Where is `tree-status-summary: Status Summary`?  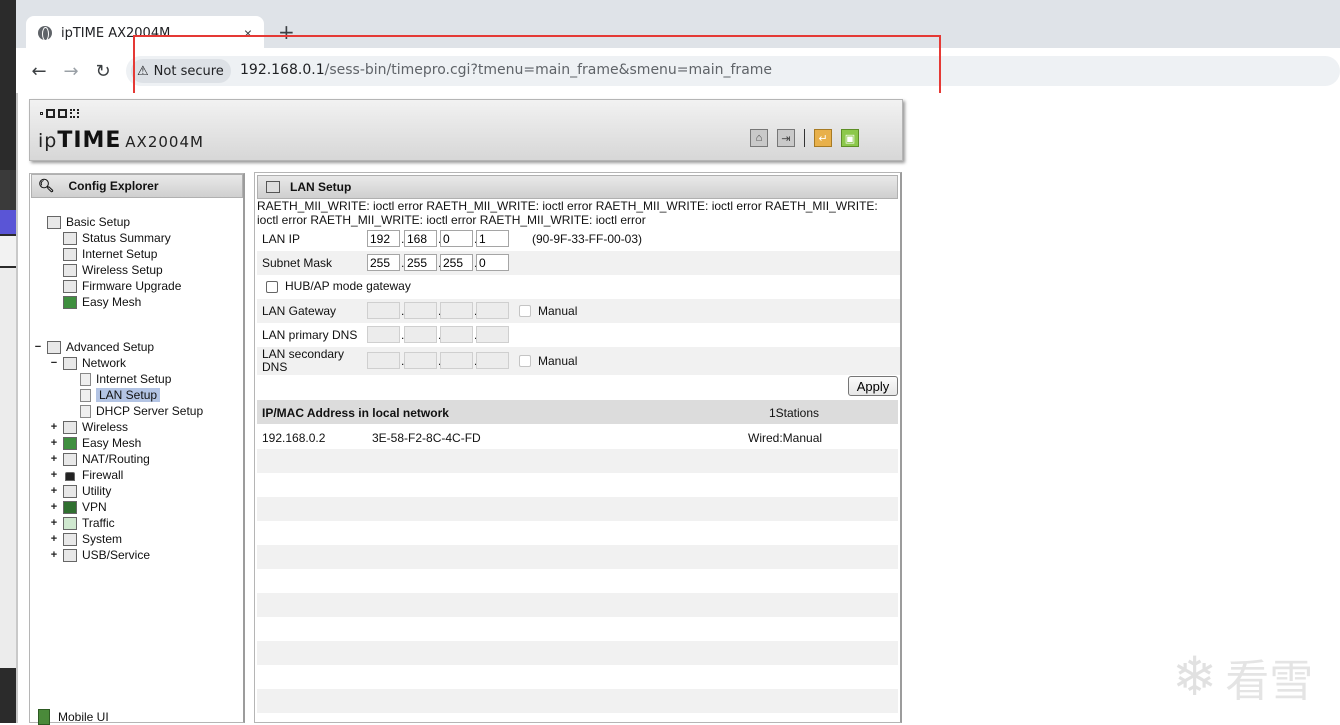 tree-status-summary: Status Summary is located at coordinates (117, 238).